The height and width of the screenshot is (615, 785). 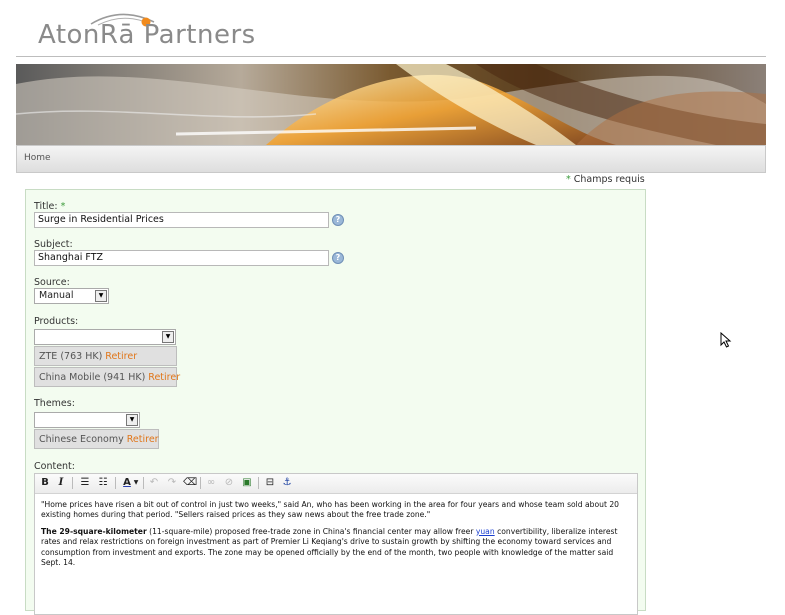 I want to click on subject-help-icon: ?, so click(x=338, y=258).